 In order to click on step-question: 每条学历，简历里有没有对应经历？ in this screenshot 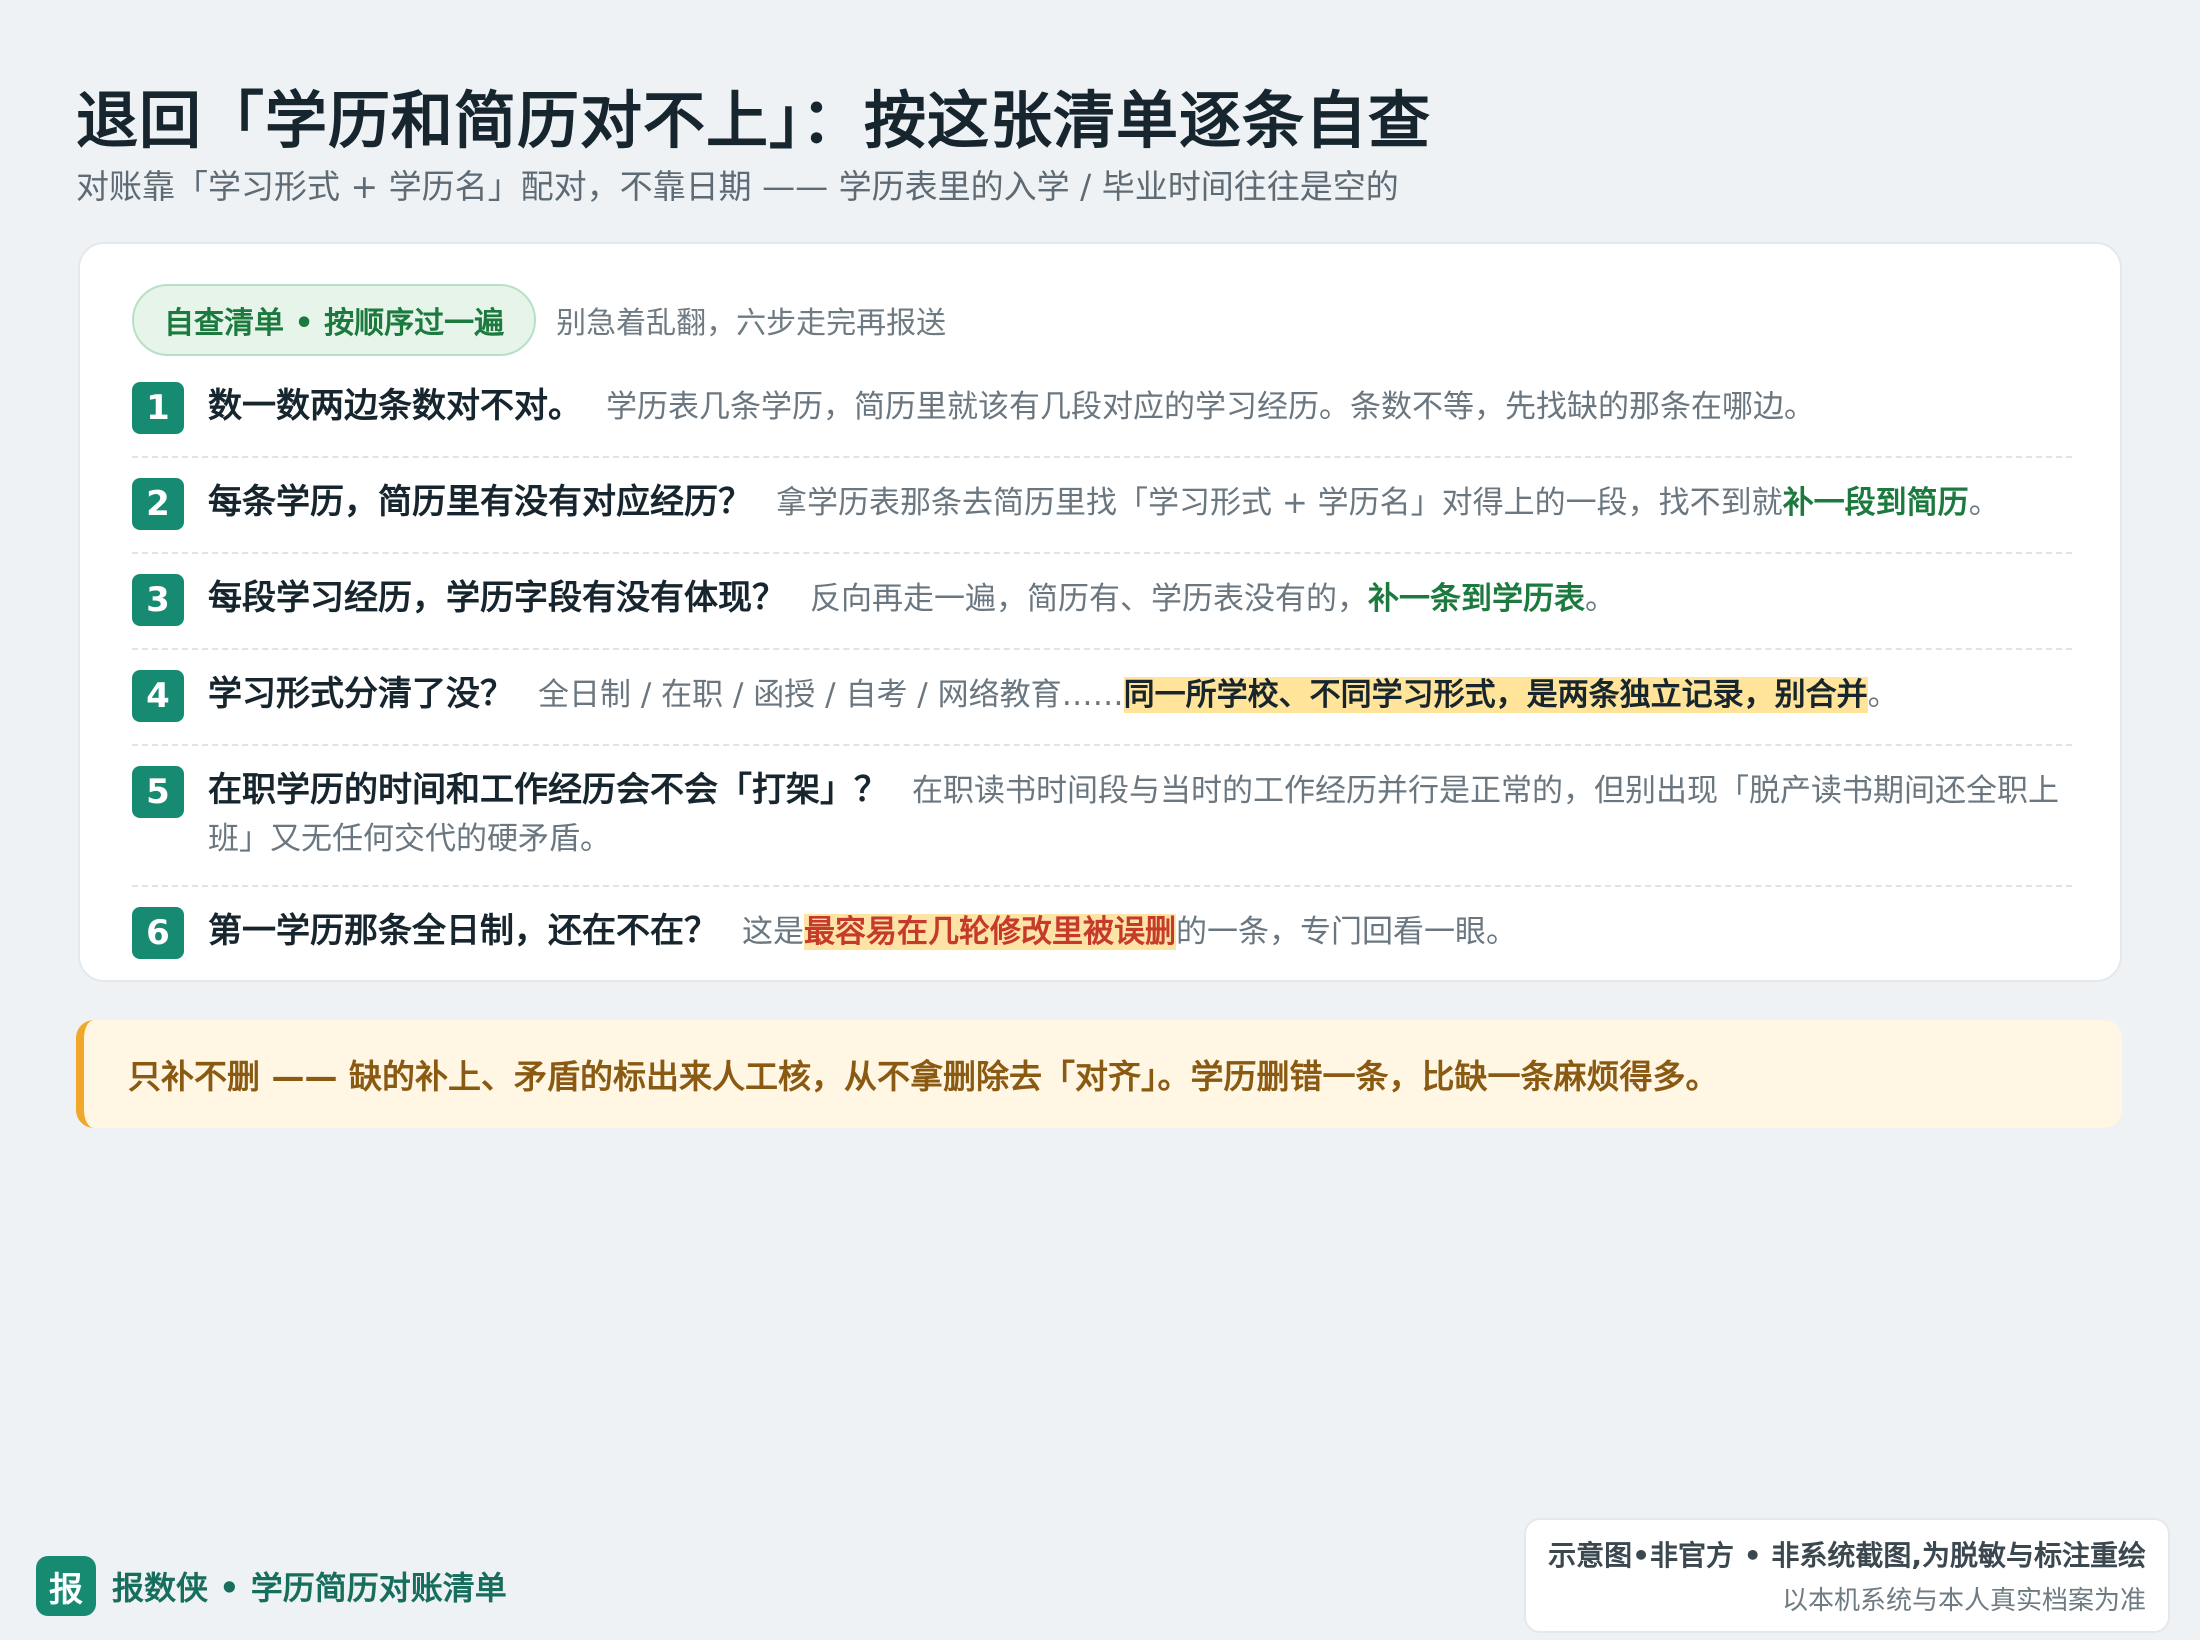, I will do `click(480, 502)`.